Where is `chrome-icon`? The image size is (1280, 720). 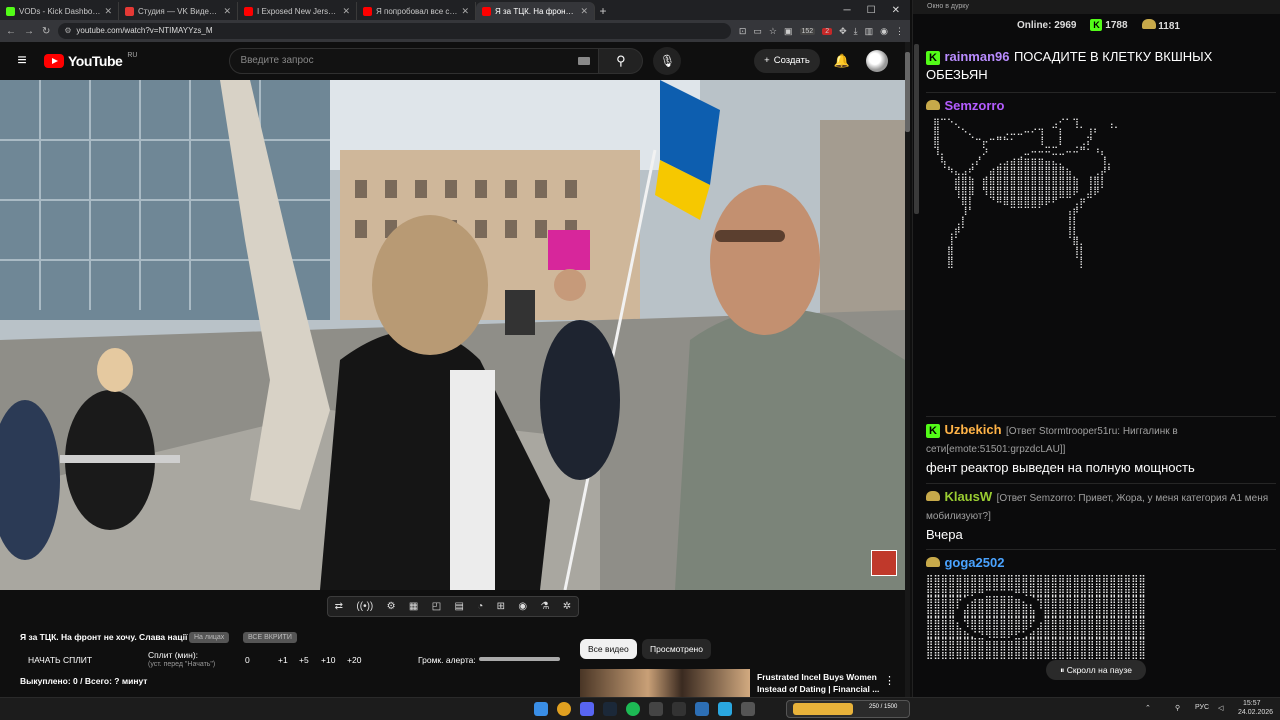
chrome-icon is located at coordinates (564, 709).